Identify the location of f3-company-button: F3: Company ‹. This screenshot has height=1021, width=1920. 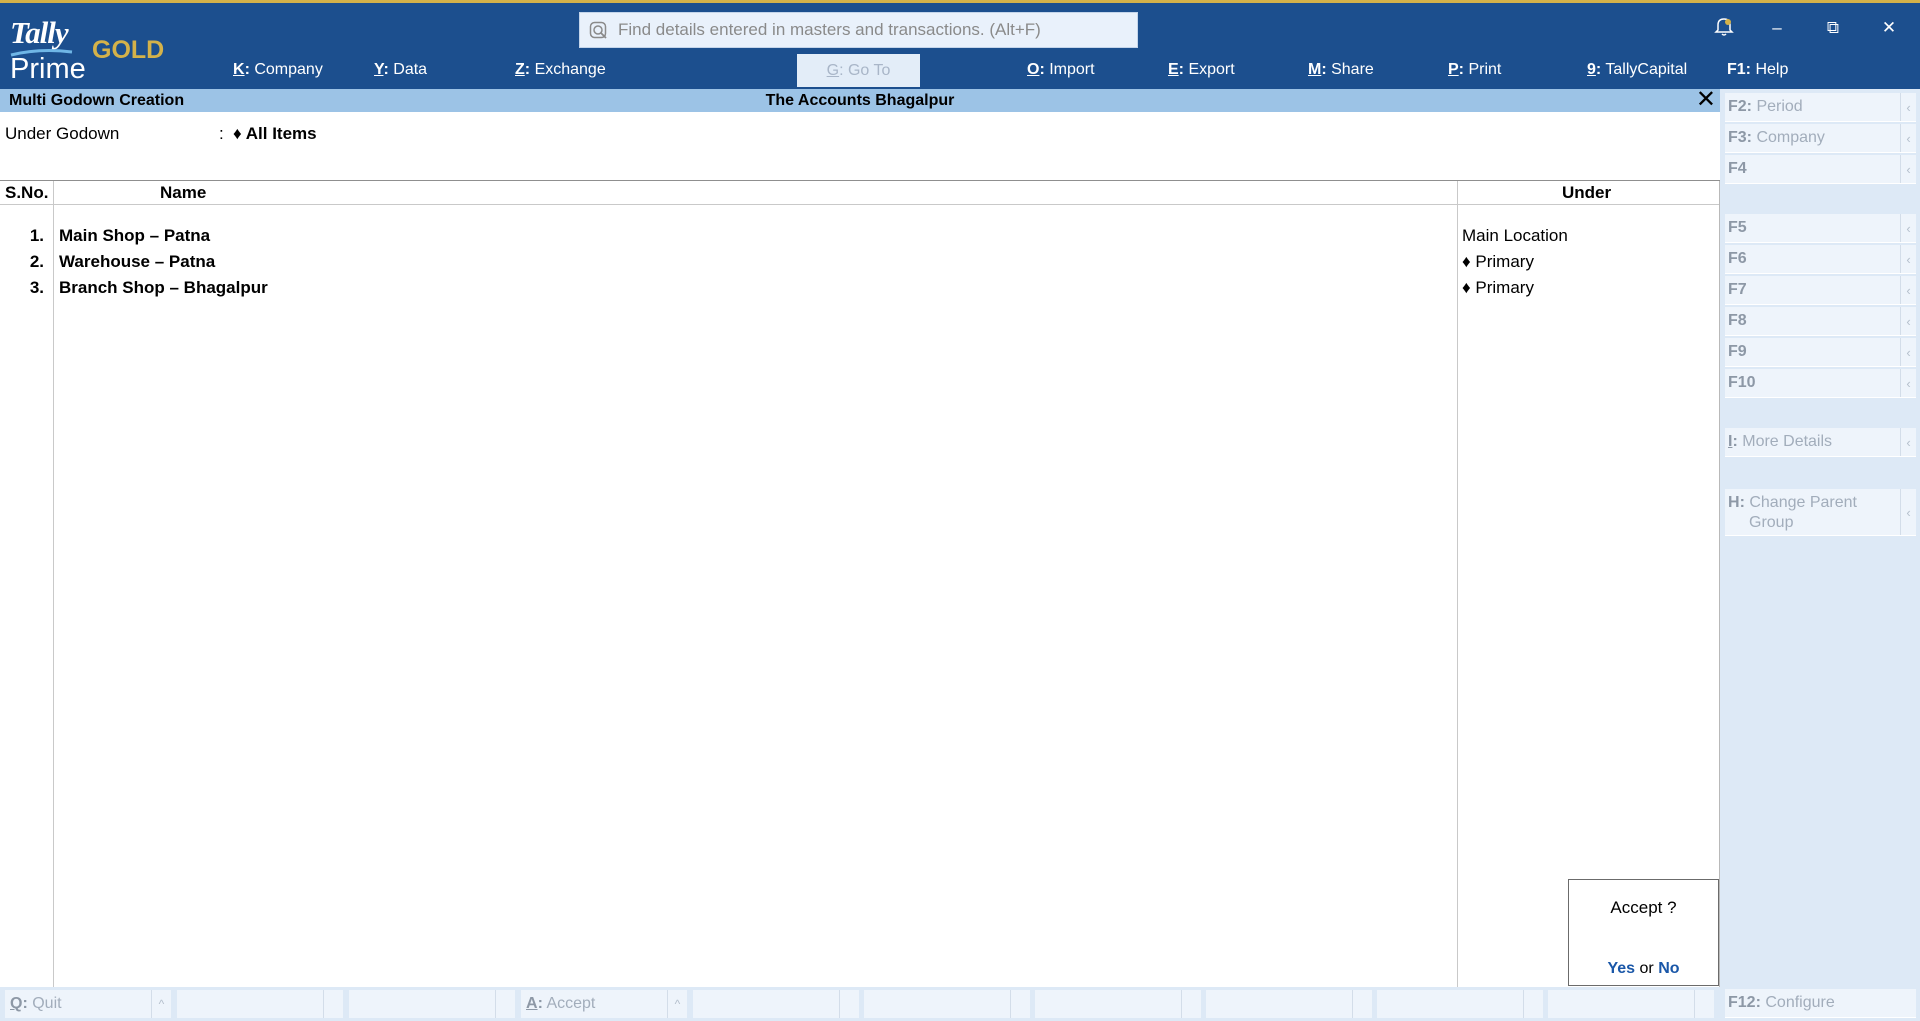
(1820, 138).